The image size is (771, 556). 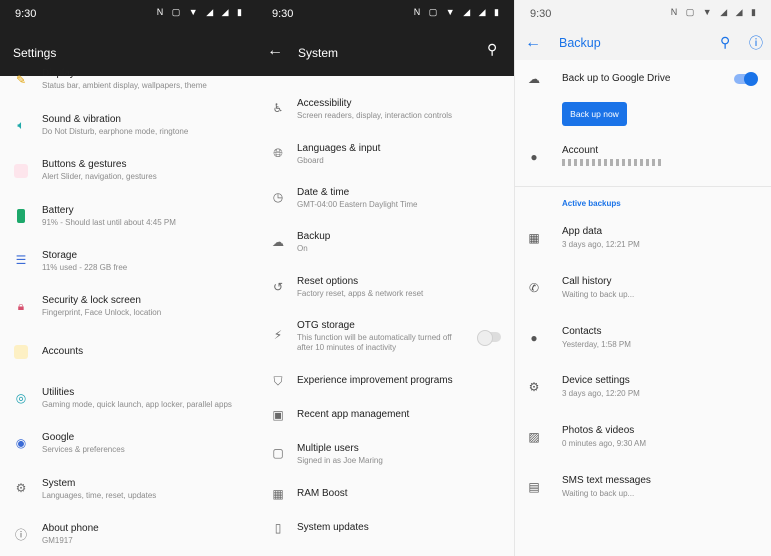 I want to click on info-icon: ⓘ, so click(x=20, y=535).